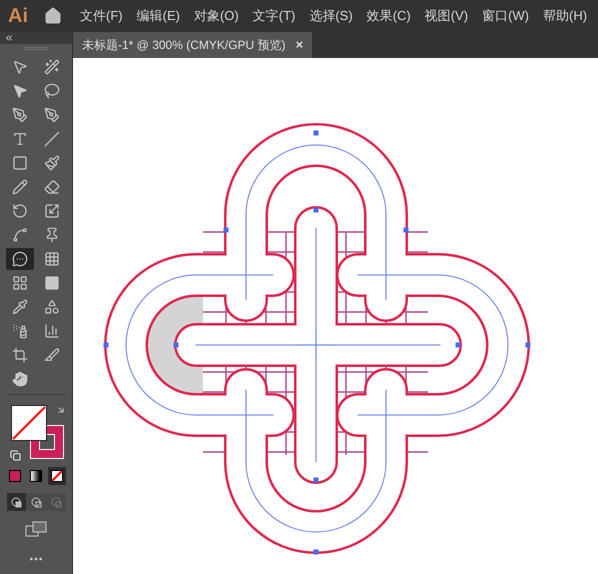  What do you see at coordinates (52, 331) in the screenshot?
I see `bar-chart-icon` at bounding box center [52, 331].